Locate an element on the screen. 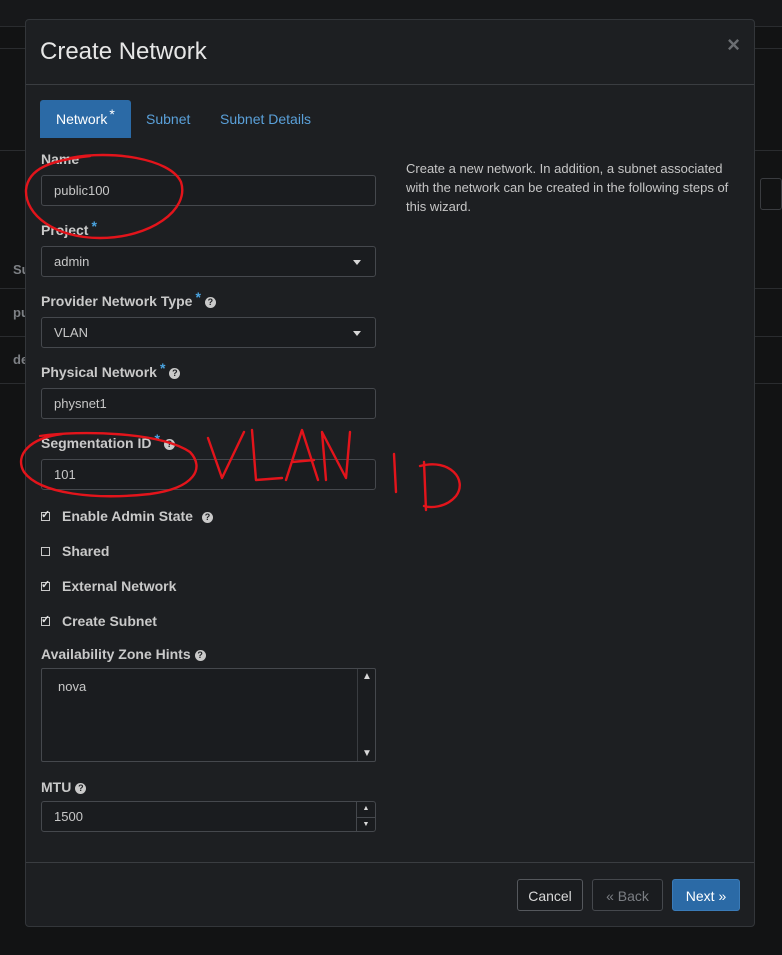  segmentation-id-label-text: Segmentation ID is located at coordinates (96, 443).